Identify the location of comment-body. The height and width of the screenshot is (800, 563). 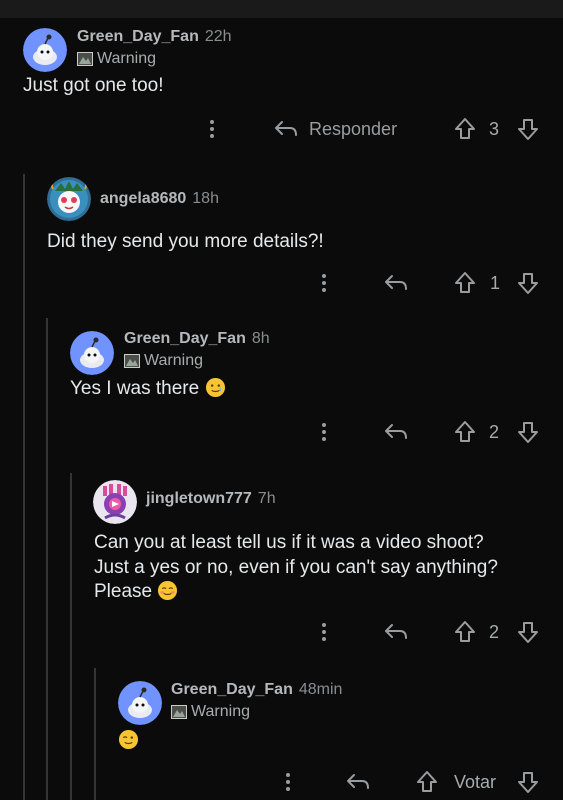
(128, 741).